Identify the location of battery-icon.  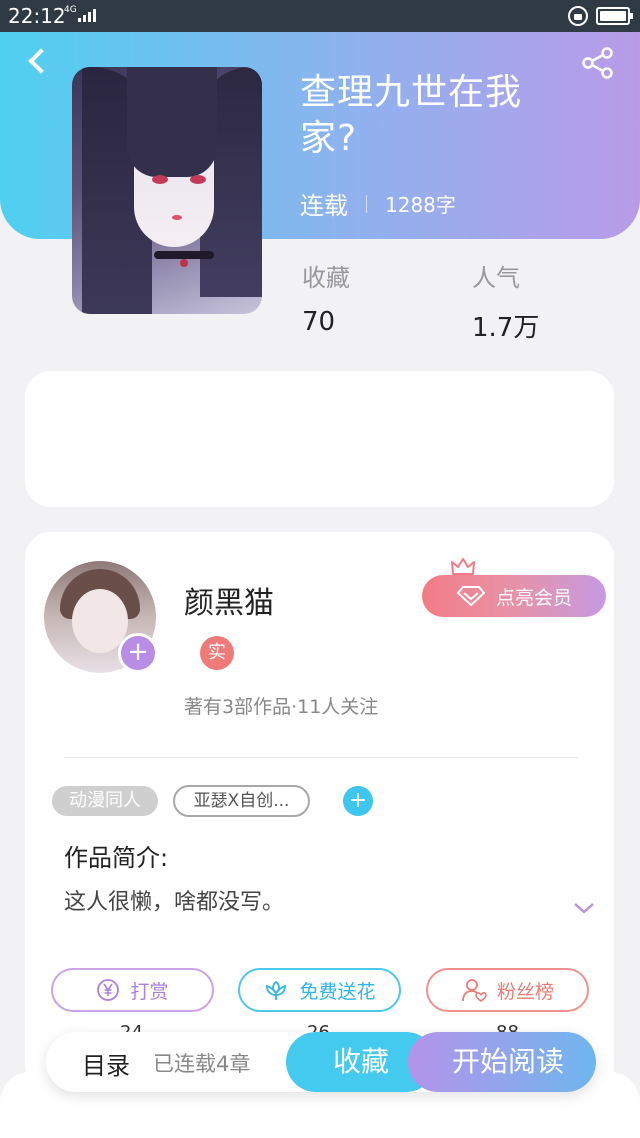
(614, 16).